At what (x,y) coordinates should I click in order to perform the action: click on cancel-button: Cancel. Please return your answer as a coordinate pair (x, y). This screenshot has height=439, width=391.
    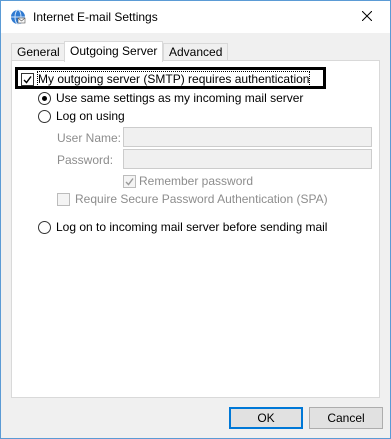
    Looking at the image, I should click on (346, 418).